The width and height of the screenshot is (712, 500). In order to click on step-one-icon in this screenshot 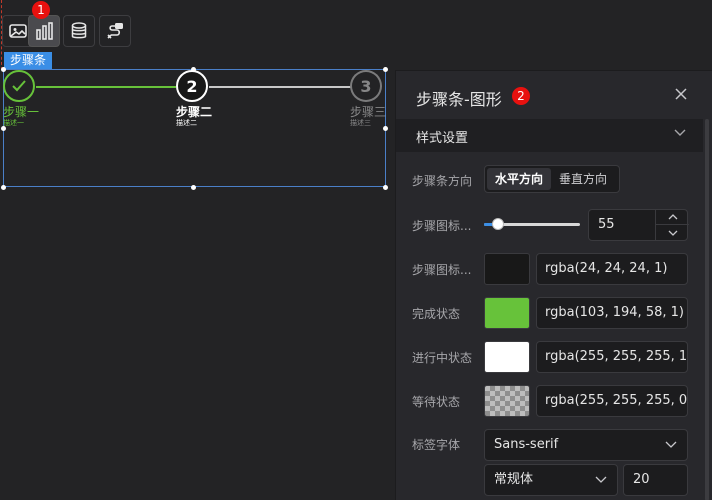, I will do `click(19, 86)`.